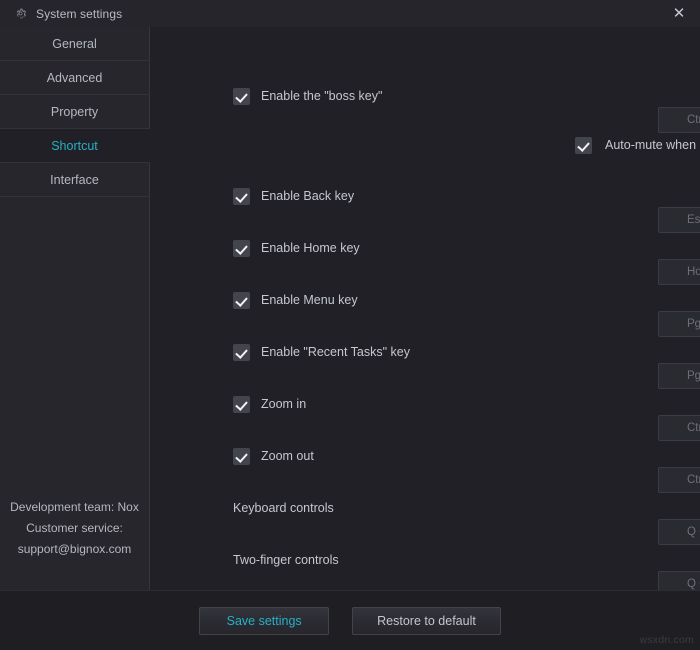  Describe the element at coordinates (679, 376) in the screenshot. I see `recent-tasks-key-input: PgUp` at that location.